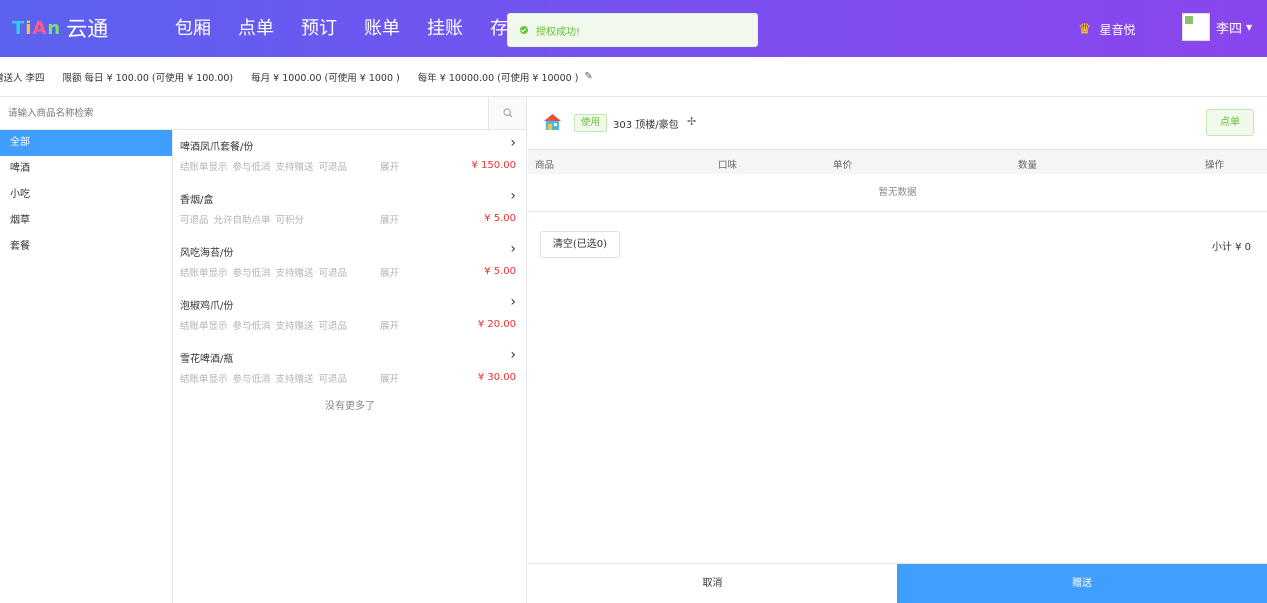 The width and height of the screenshot is (1267, 603). I want to click on move-icon: ✢, so click(691, 121).